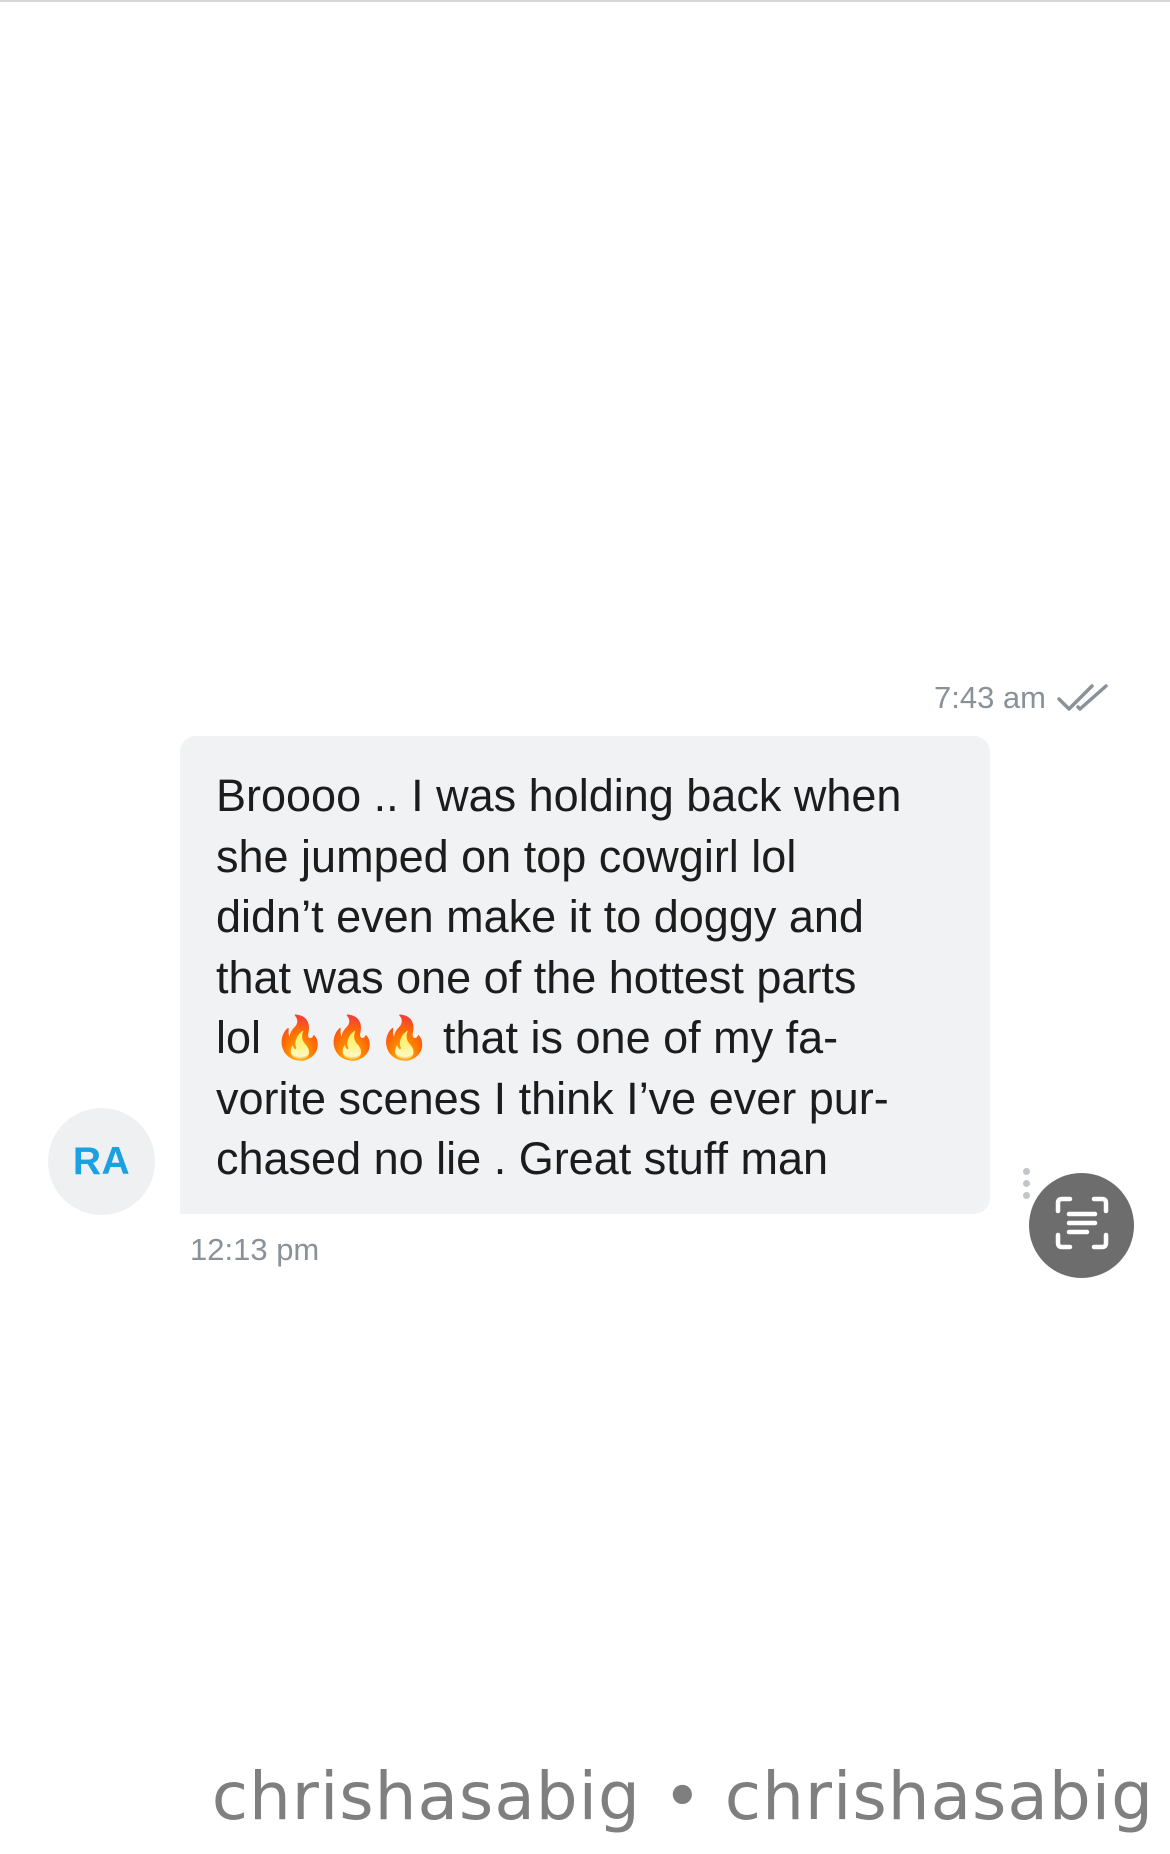 The height and width of the screenshot is (1854, 1170). I want to click on top-divider, so click(585, 1).